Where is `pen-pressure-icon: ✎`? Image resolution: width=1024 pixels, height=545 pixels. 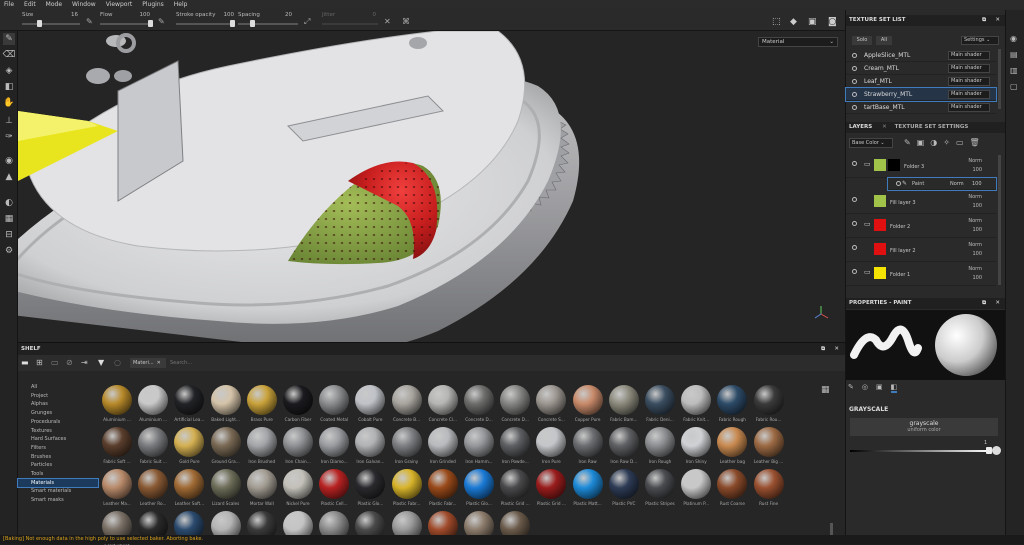 pen-pressure-icon: ✎ is located at coordinates (89, 21).